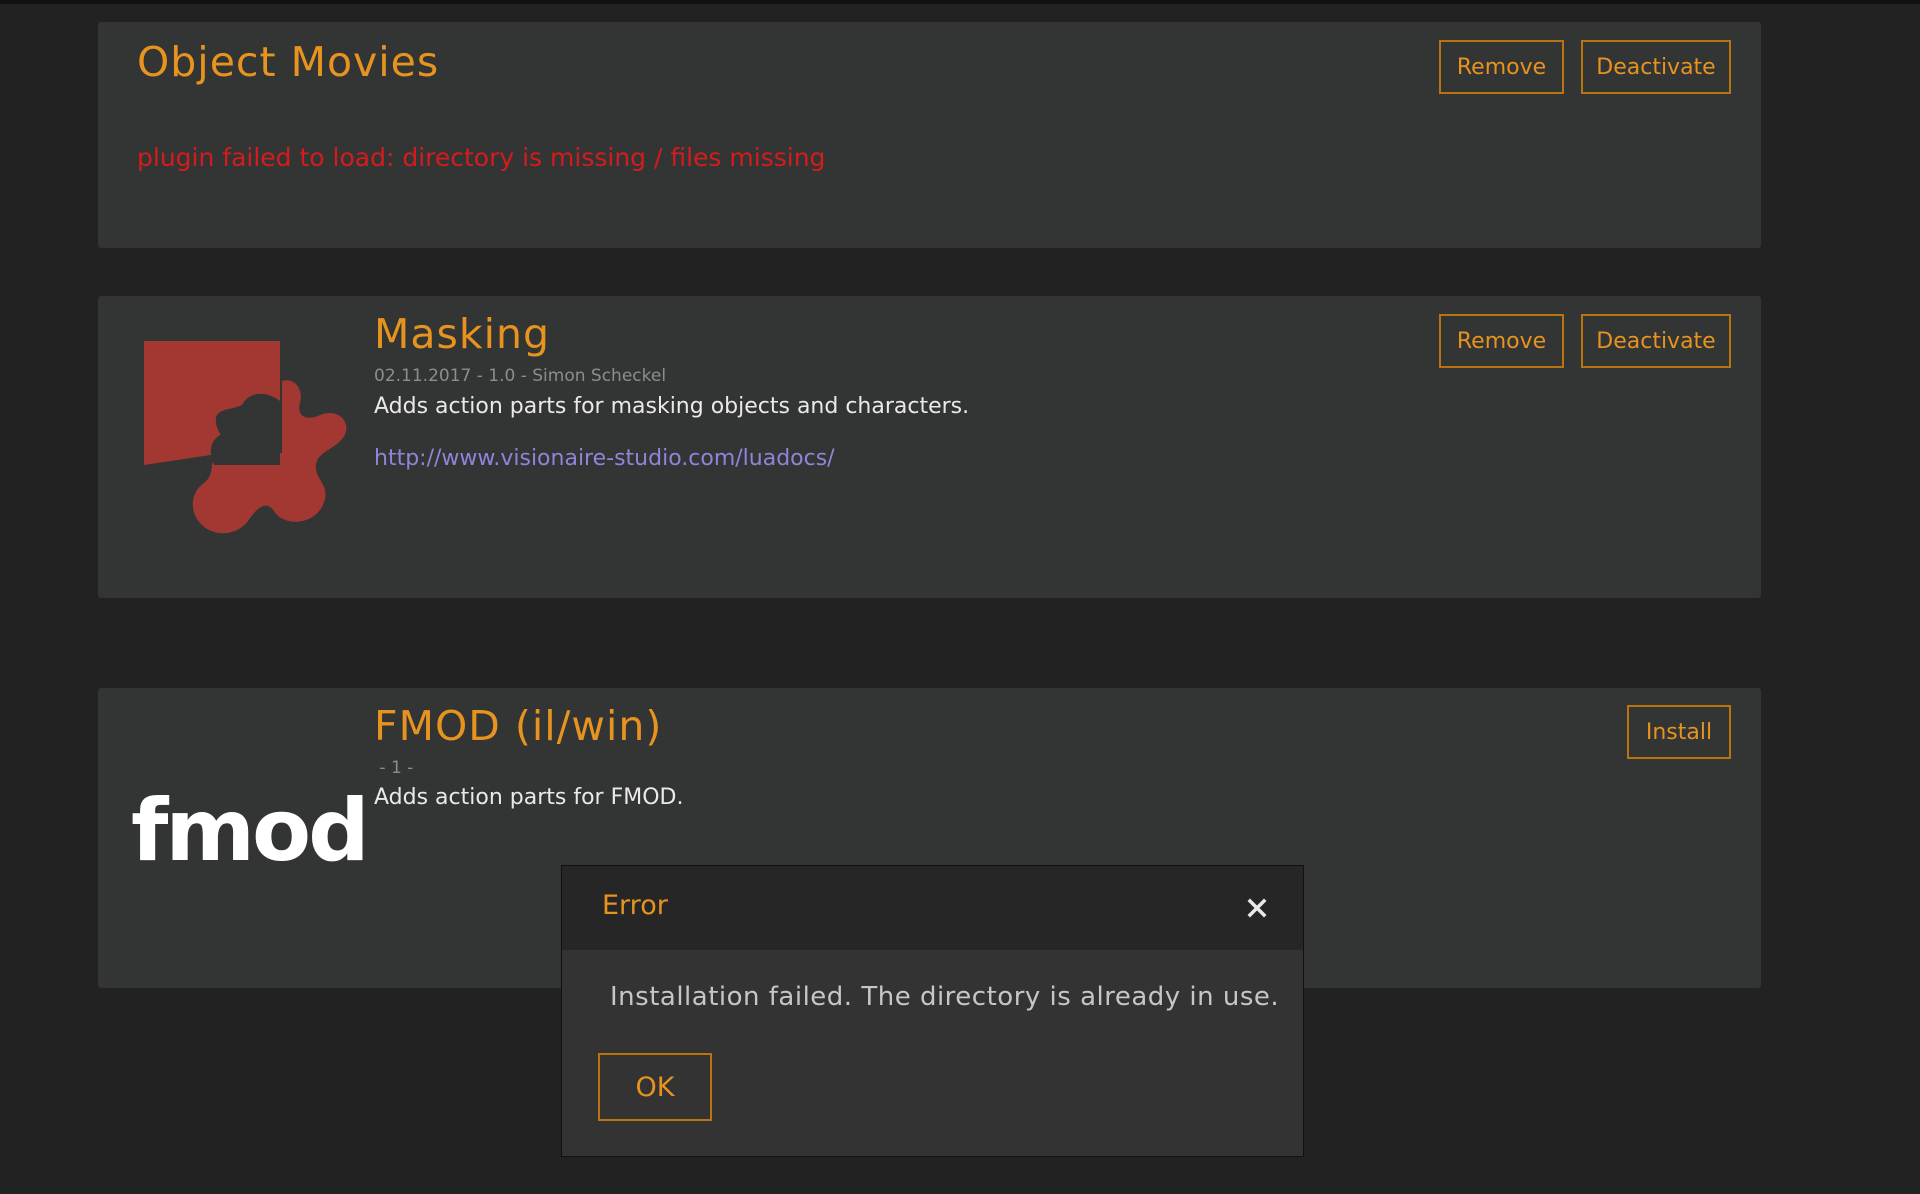 This screenshot has height=1194, width=1920. I want to click on plugin-title: FMOD (il/win), so click(518, 726).